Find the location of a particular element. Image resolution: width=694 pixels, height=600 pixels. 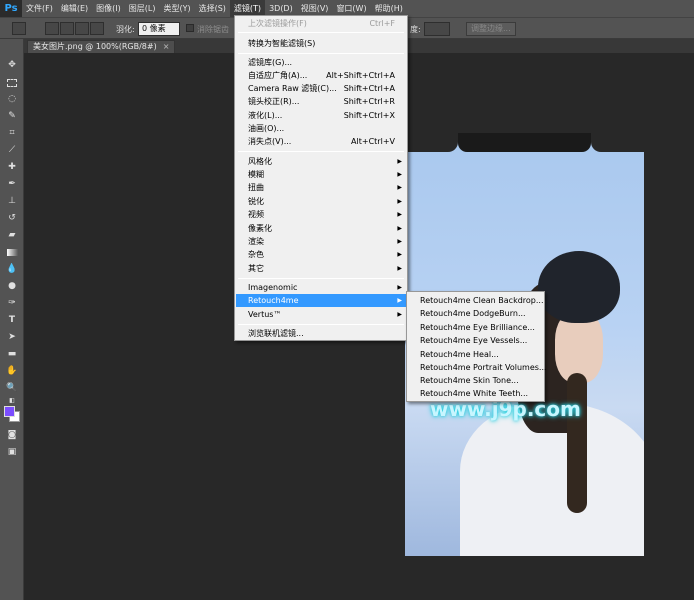

menu-image: 图像(I) is located at coordinates (108, 8).